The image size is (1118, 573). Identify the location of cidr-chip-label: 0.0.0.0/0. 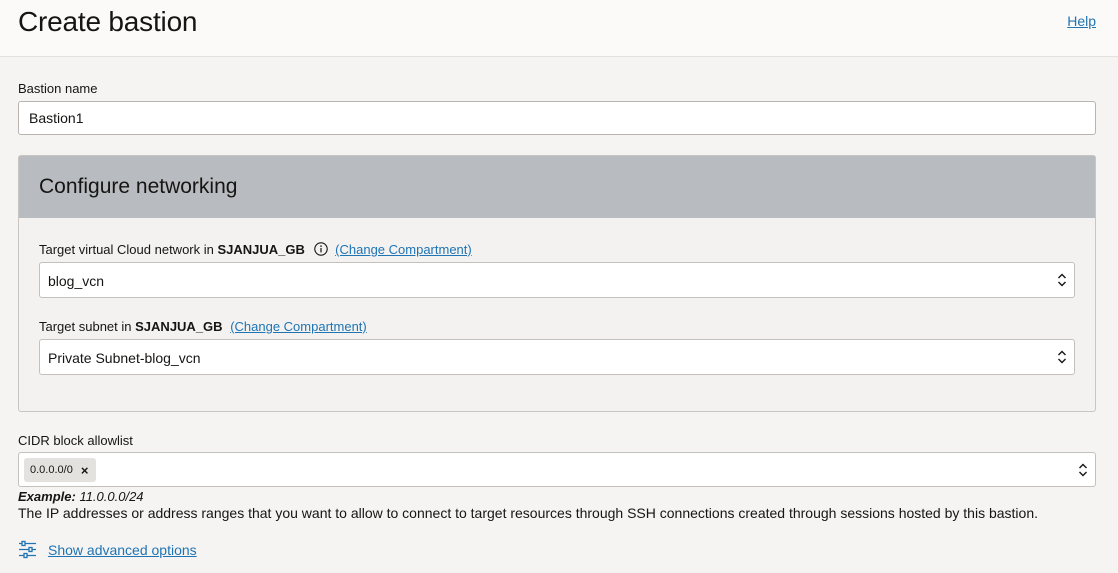
(51, 470).